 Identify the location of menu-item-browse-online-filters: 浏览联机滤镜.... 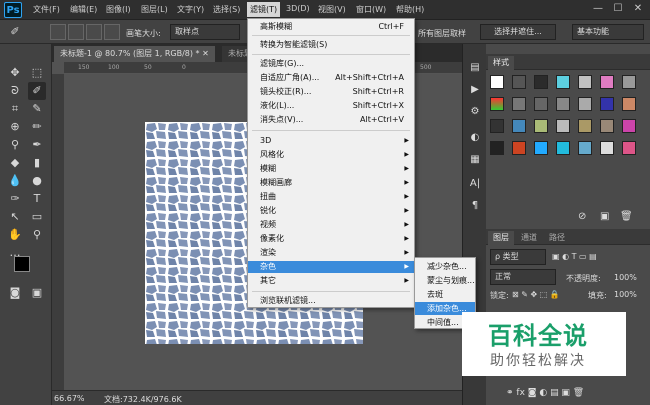
(331, 301).